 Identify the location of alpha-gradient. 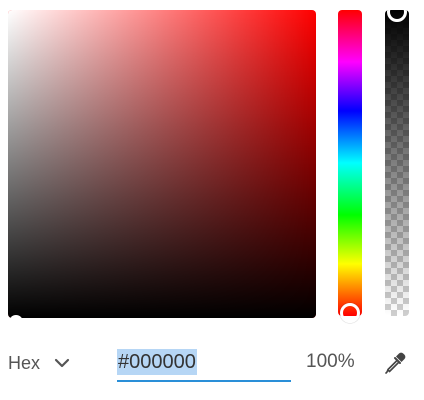
(397, 163).